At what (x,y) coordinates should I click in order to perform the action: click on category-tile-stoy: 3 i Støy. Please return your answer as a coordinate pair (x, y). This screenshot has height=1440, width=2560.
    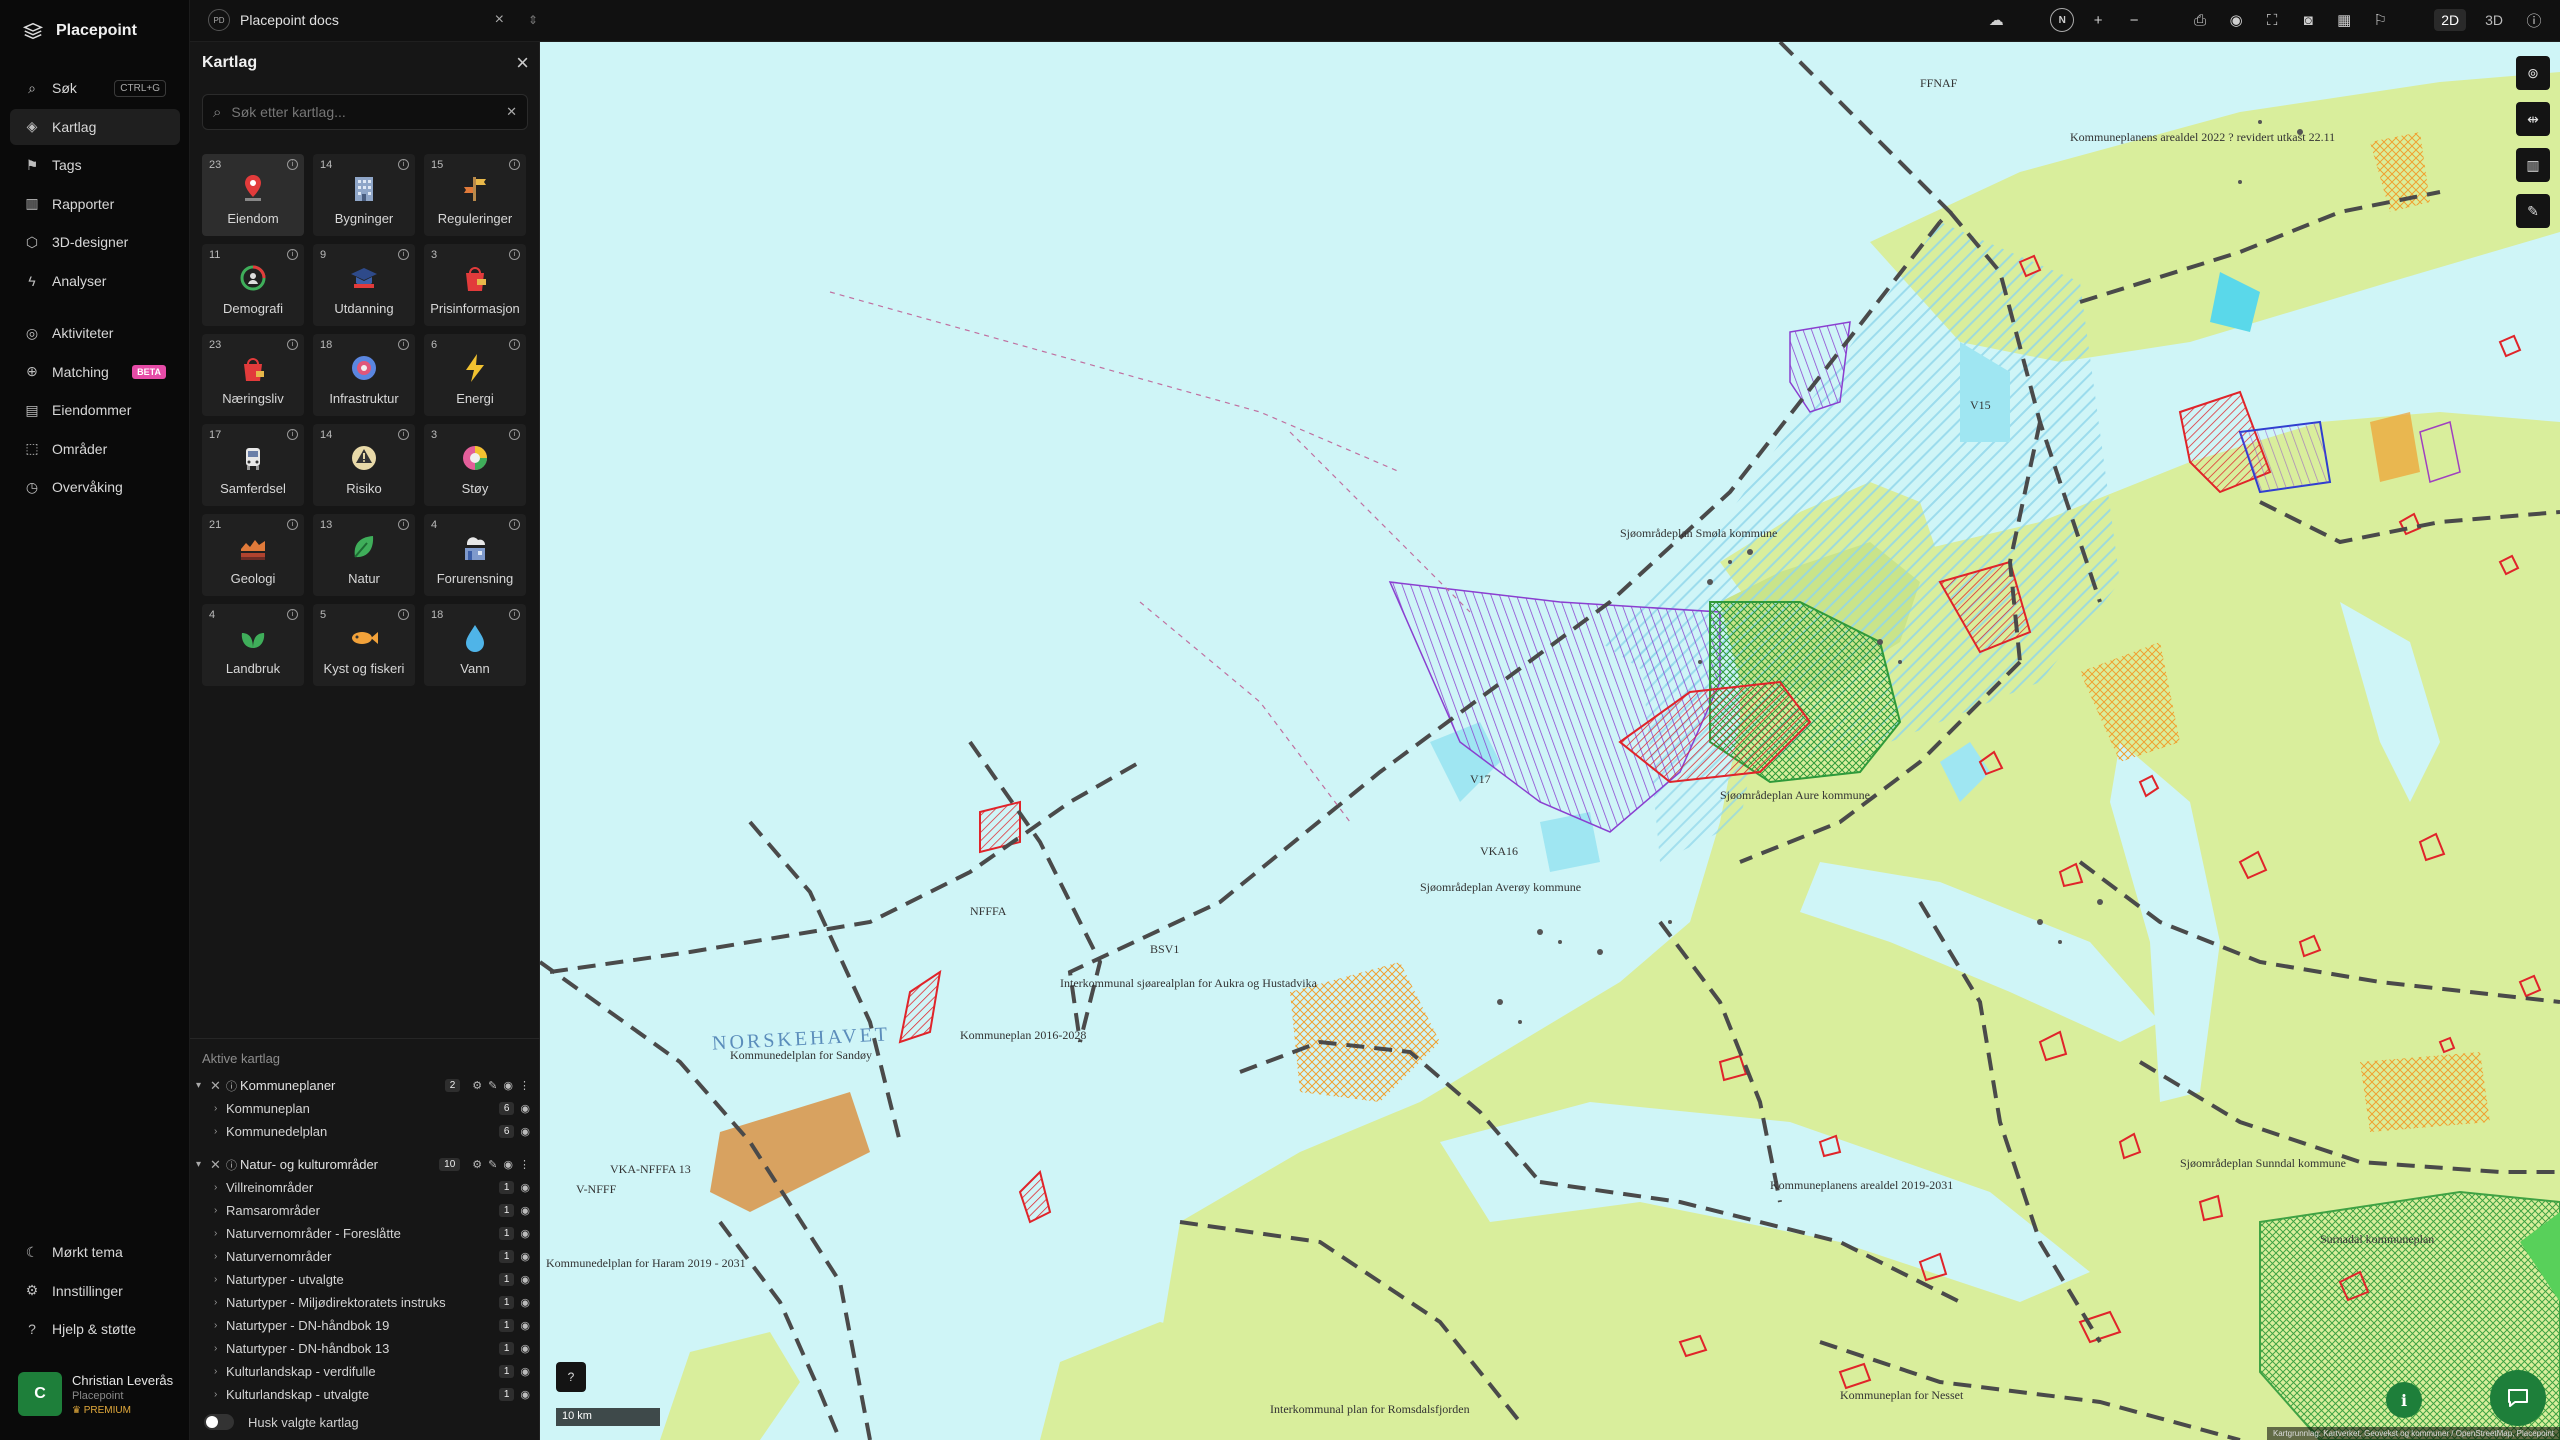
    Looking at the image, I should click on (475, 465).